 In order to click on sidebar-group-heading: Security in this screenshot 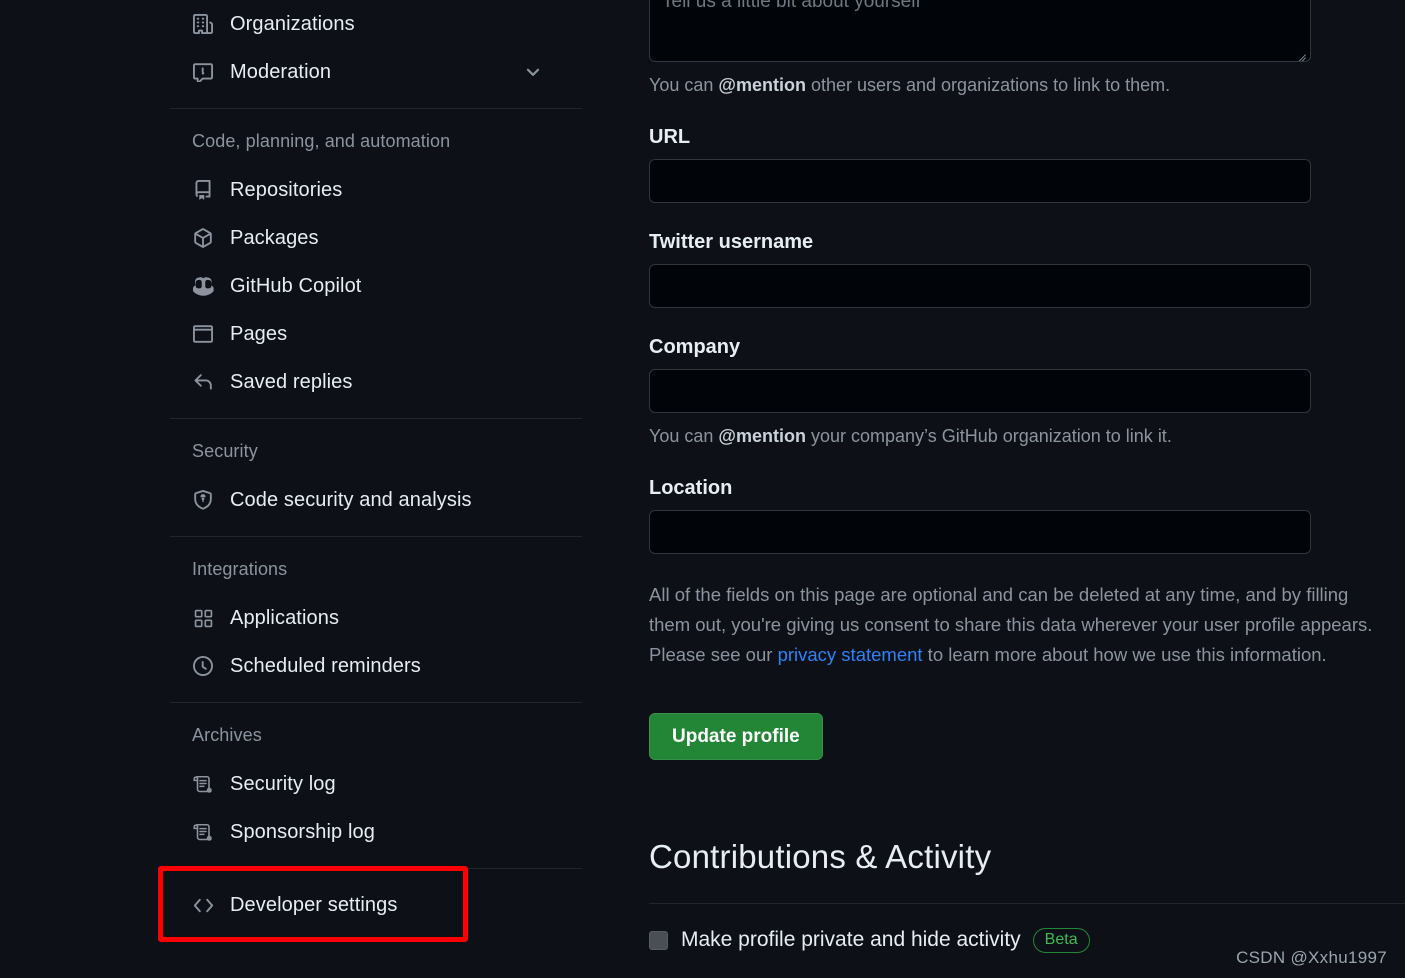, I will do `click(225, 451)`.